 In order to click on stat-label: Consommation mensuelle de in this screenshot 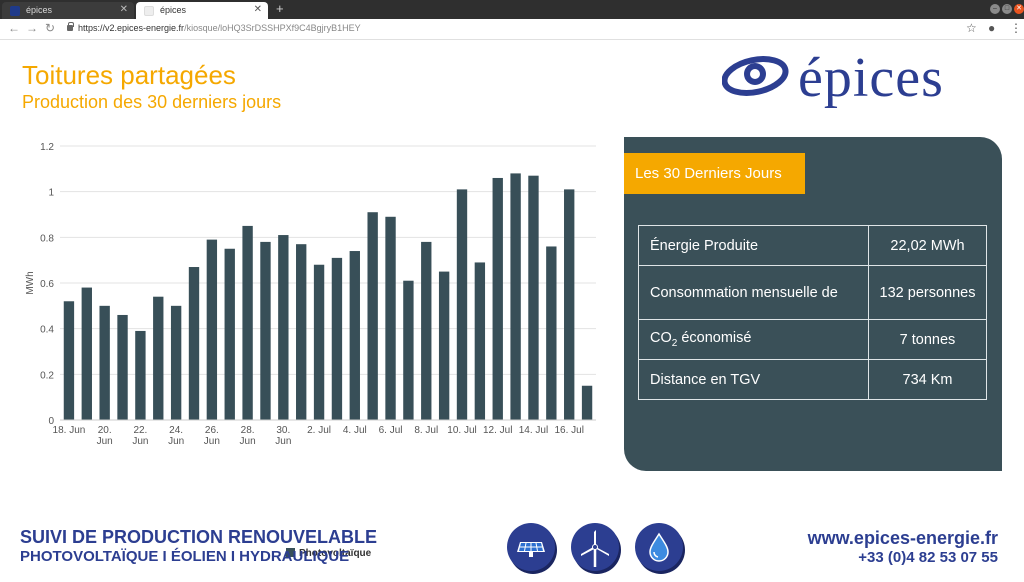, I will do `click(753, 292)`.